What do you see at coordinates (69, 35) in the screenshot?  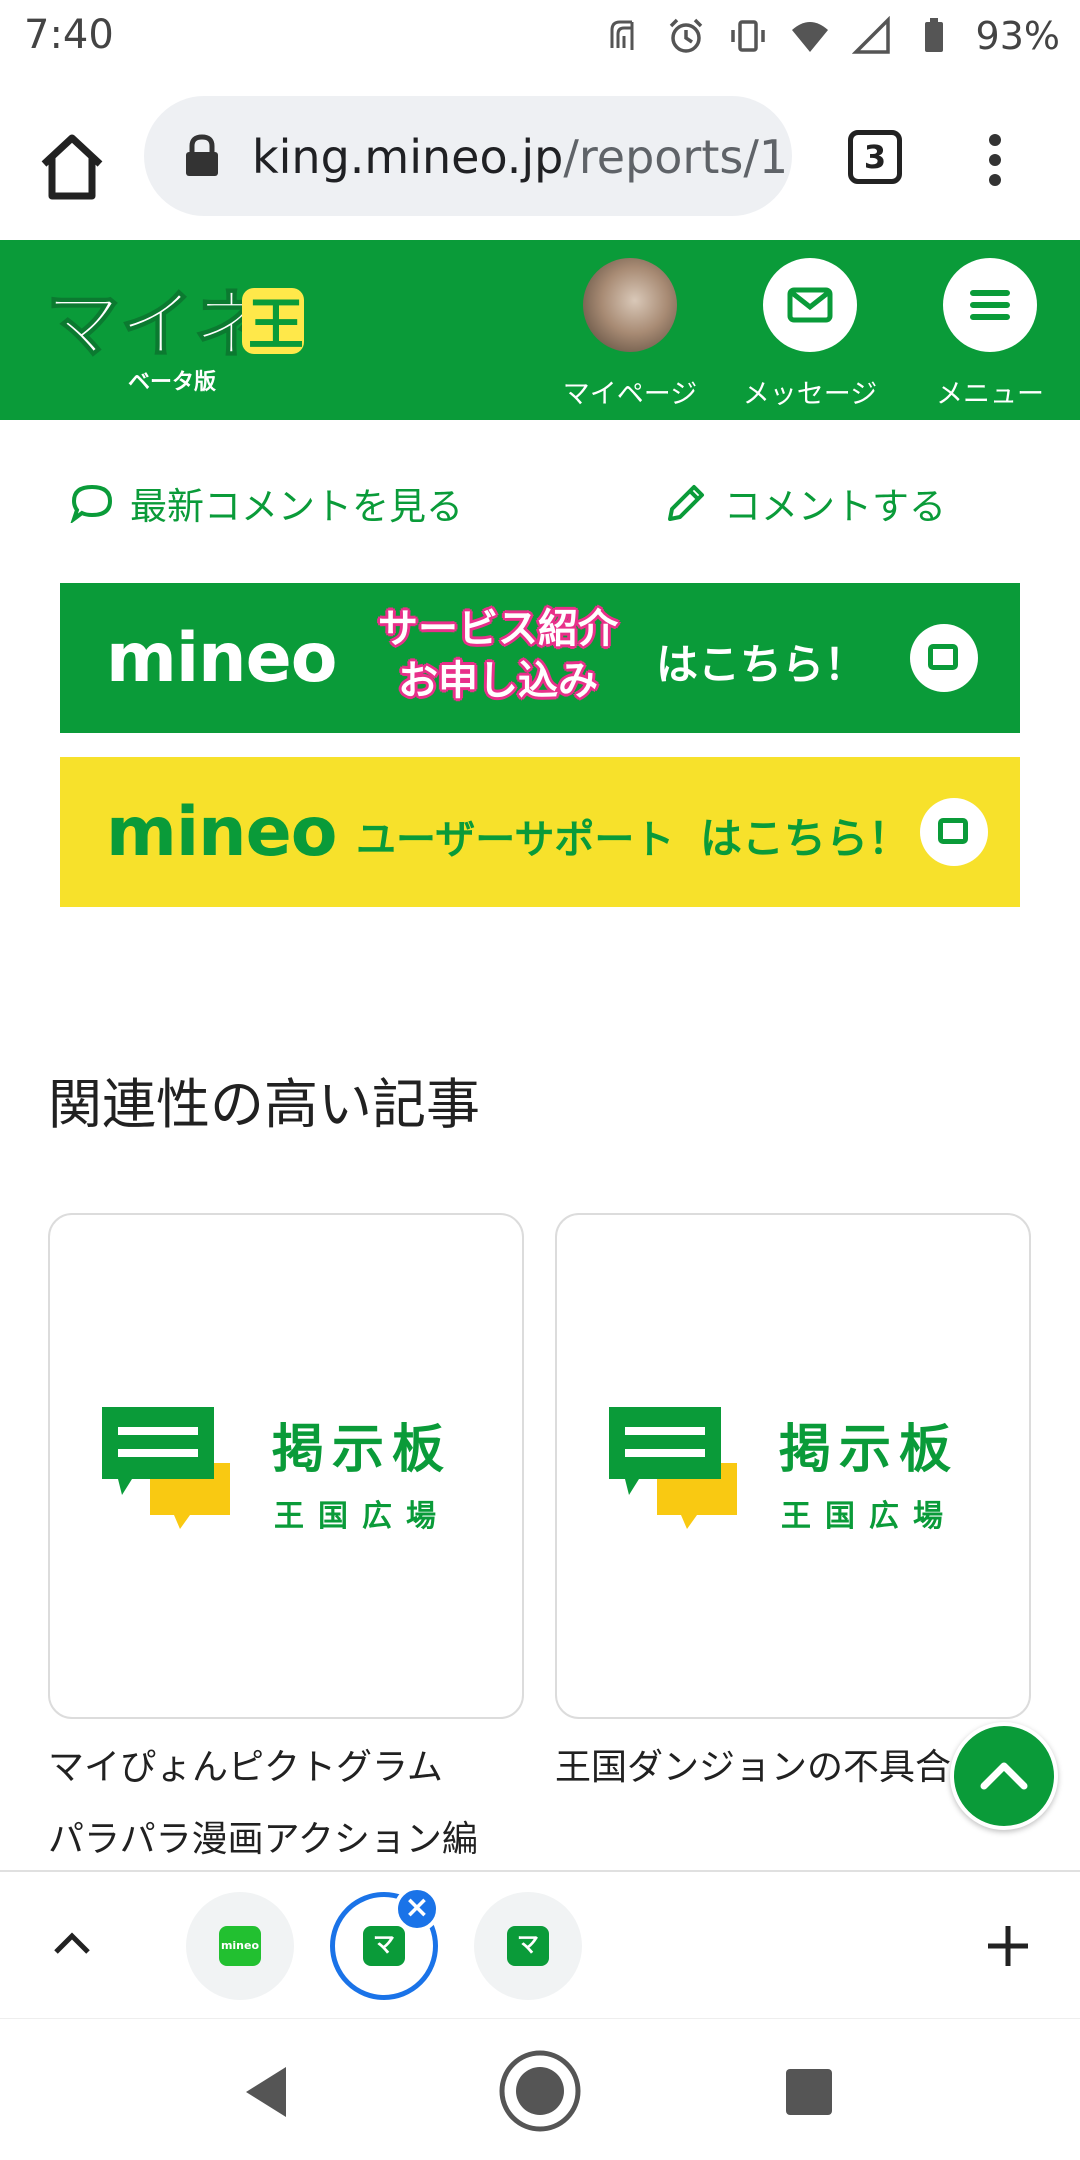 I see `status-time: 7:40` at bounding box center [69, 35].